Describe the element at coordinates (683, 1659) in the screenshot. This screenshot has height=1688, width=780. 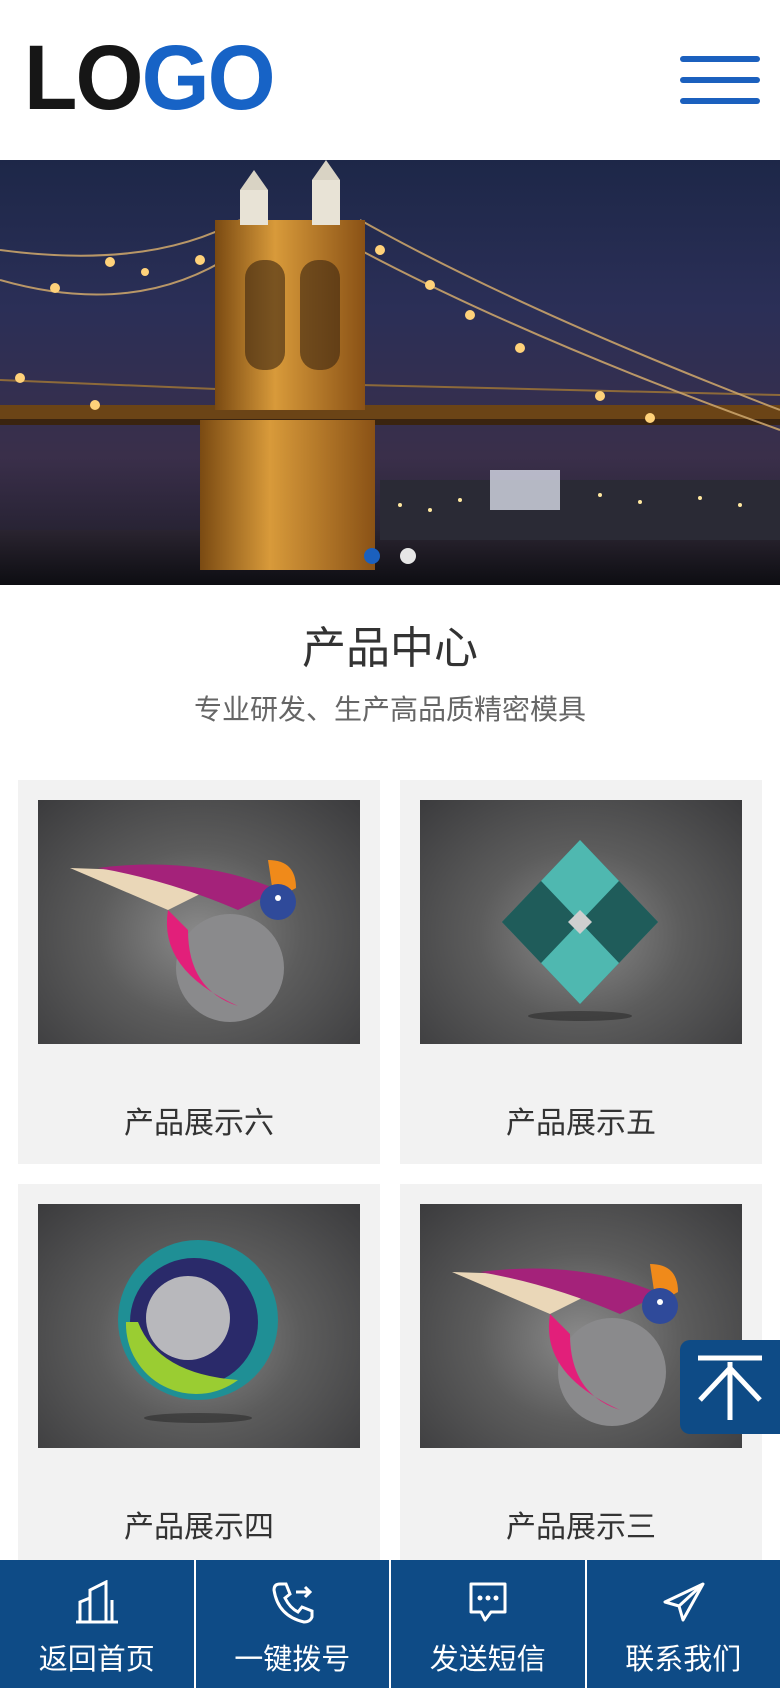
I see `nav-contact-label: 联系我们` at that location.